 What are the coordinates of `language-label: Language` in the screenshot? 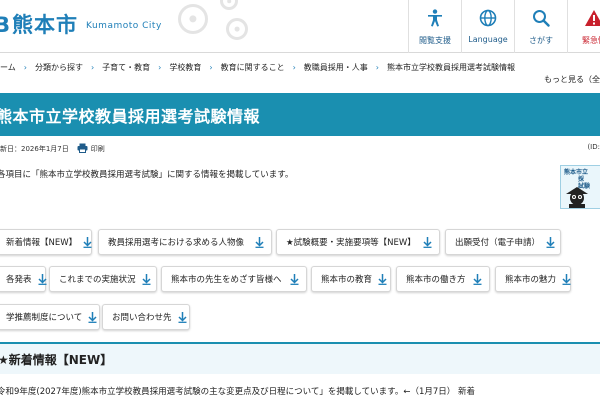 It's located at (488, 39).